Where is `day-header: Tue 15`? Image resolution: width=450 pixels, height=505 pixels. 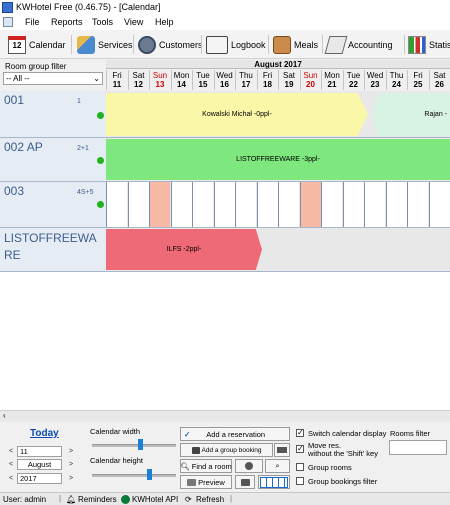
day-header: Tue 15 is located at coordinates (202, 80).